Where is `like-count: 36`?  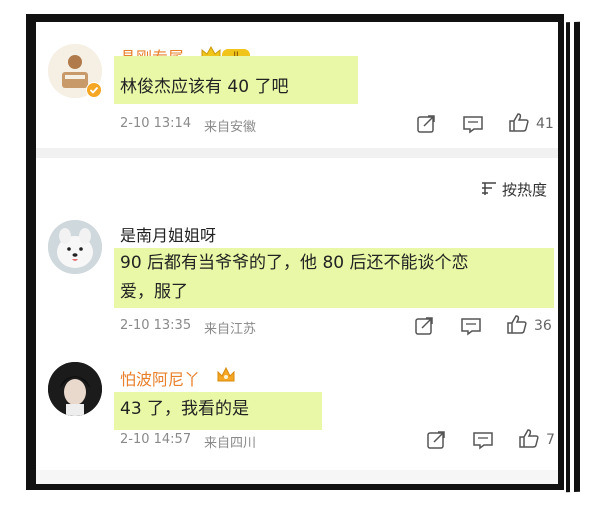
like-count: 36 is located at coordinates (543, 326).